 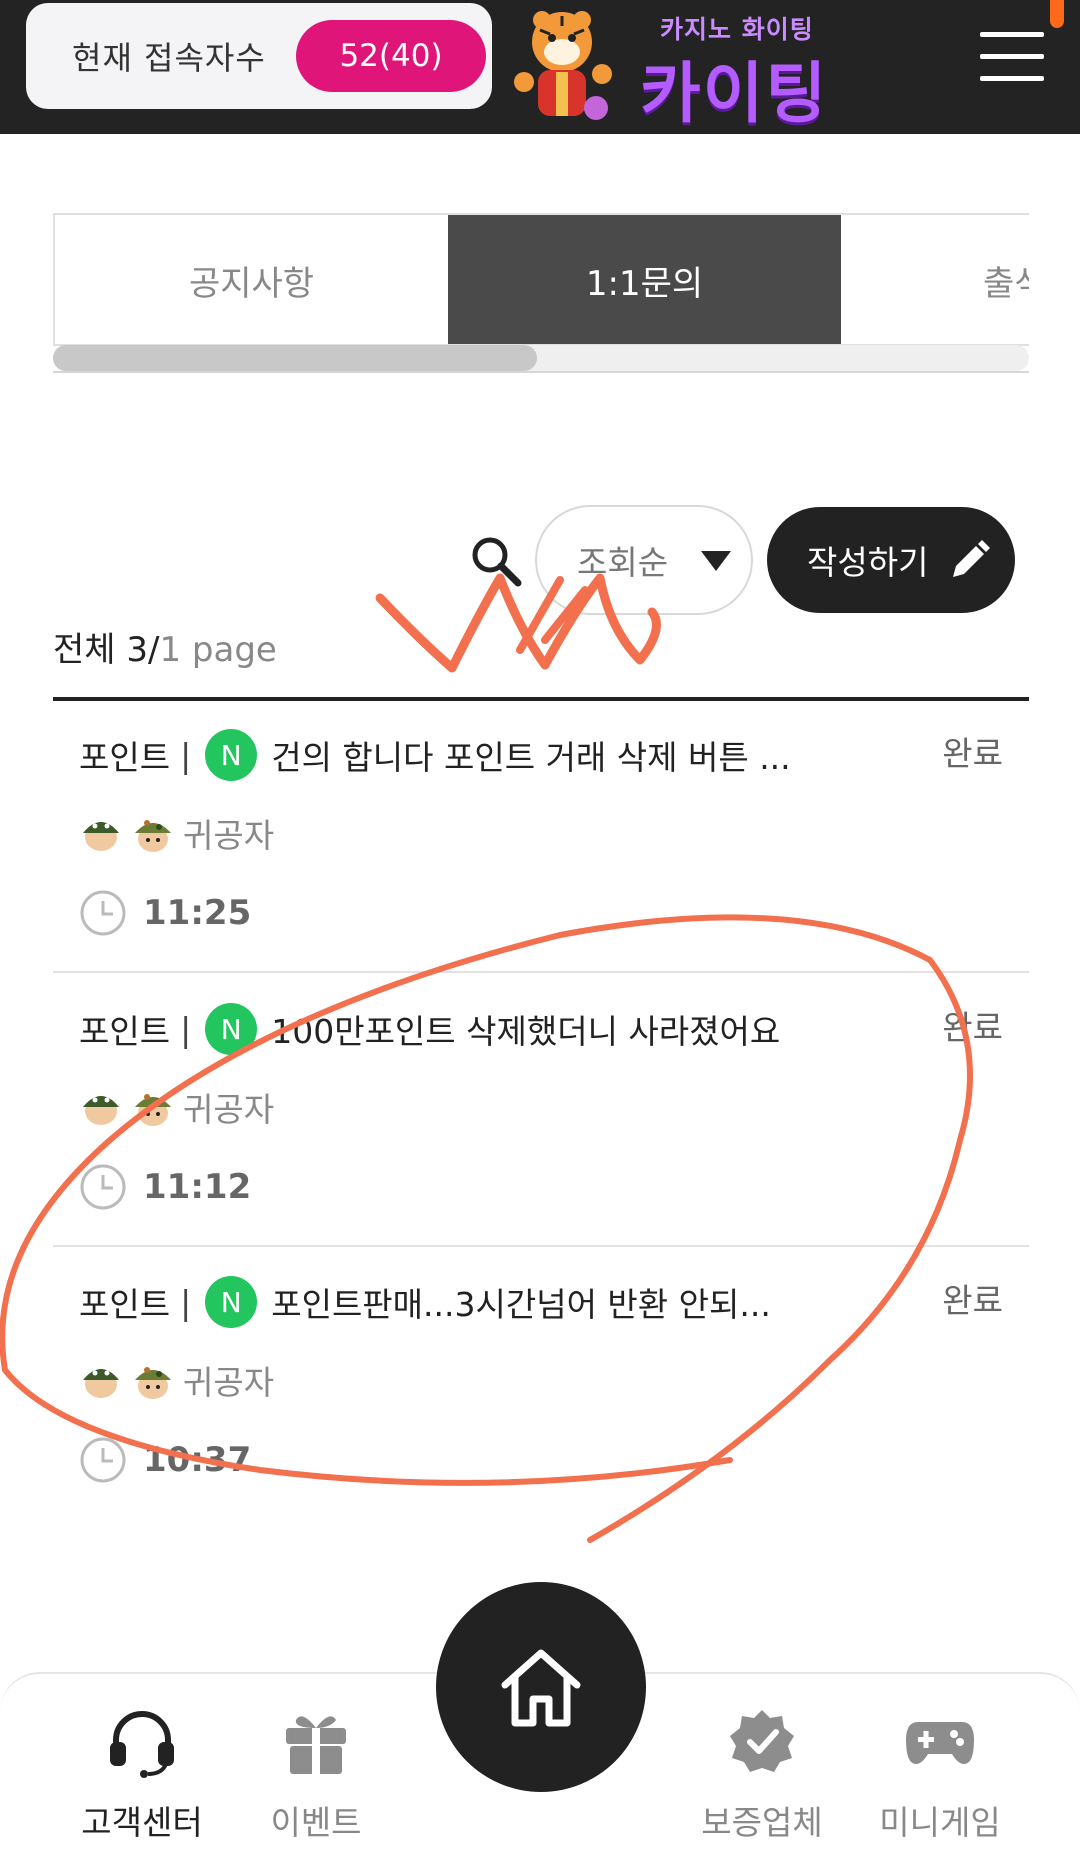 I want to click on page-info: 1 page, so click(x=218, y=650).